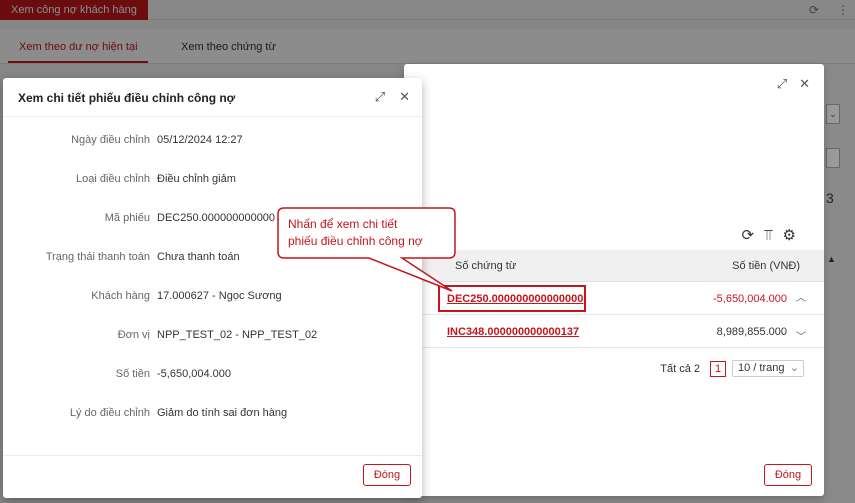 This screenshot has height=503, width=855. I want to click on table-row: DEC250.000000000000000 -5,650,004.000, so click(614, 298).